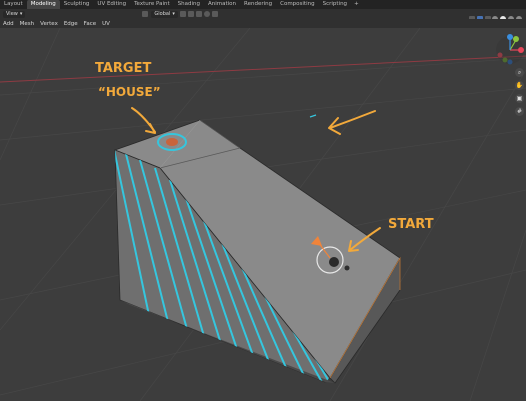 This screenshot has height=401, width=526. I want to click on falloff-icon, so click(214, 14).